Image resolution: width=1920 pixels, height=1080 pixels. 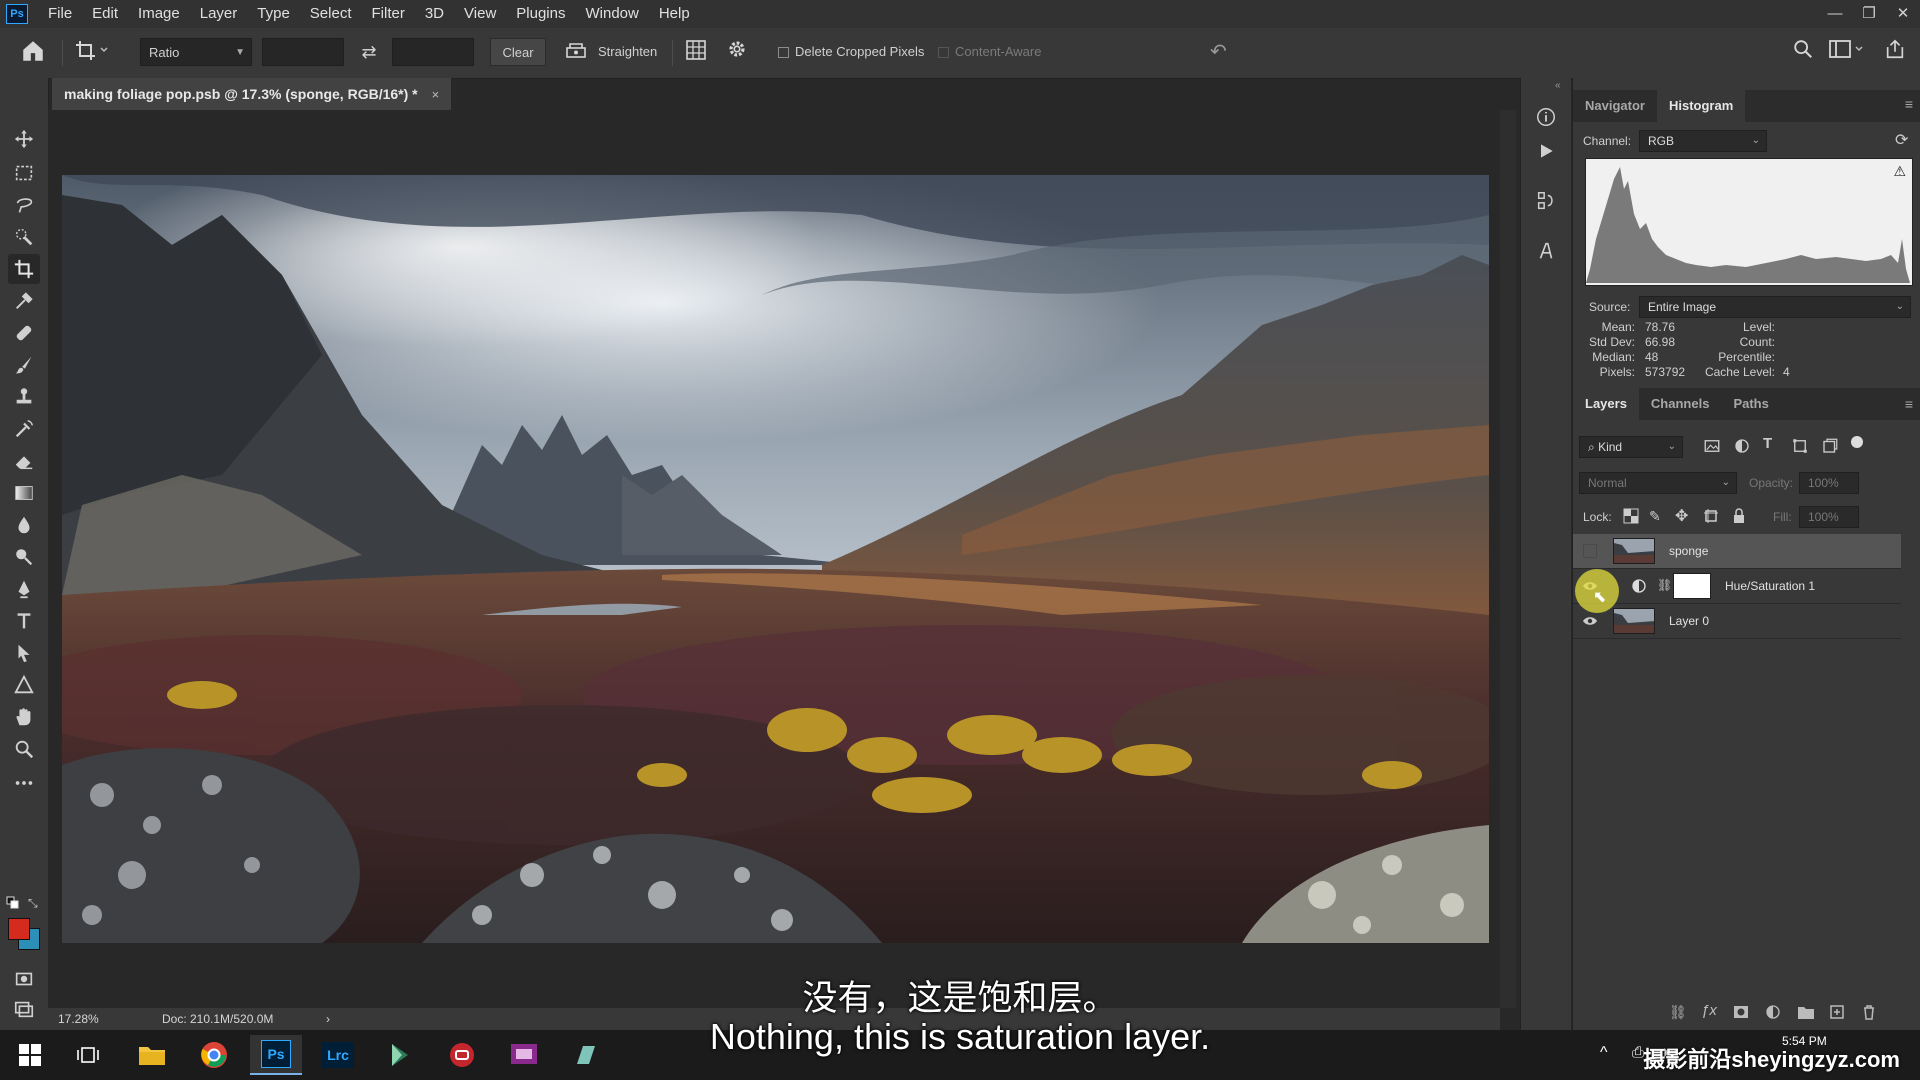 What do you see at coordinates (19, 929) in the screenshot?
I see `foreground-color-swatch` at bounding box center [19, 929].